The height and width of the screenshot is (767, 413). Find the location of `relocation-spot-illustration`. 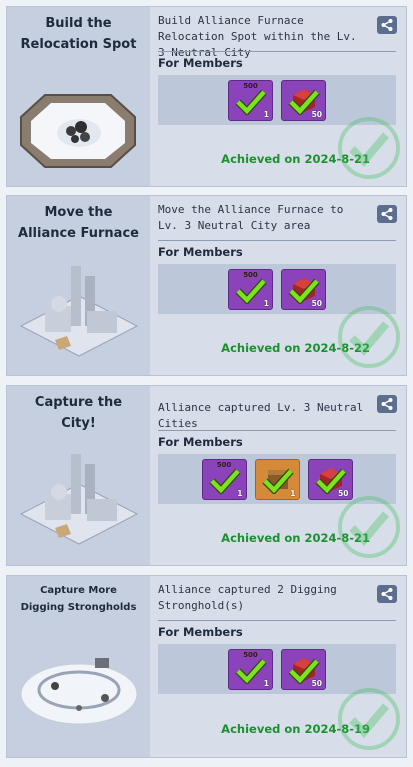

relocation-spot-illustration is located at coordinates (78, 131).